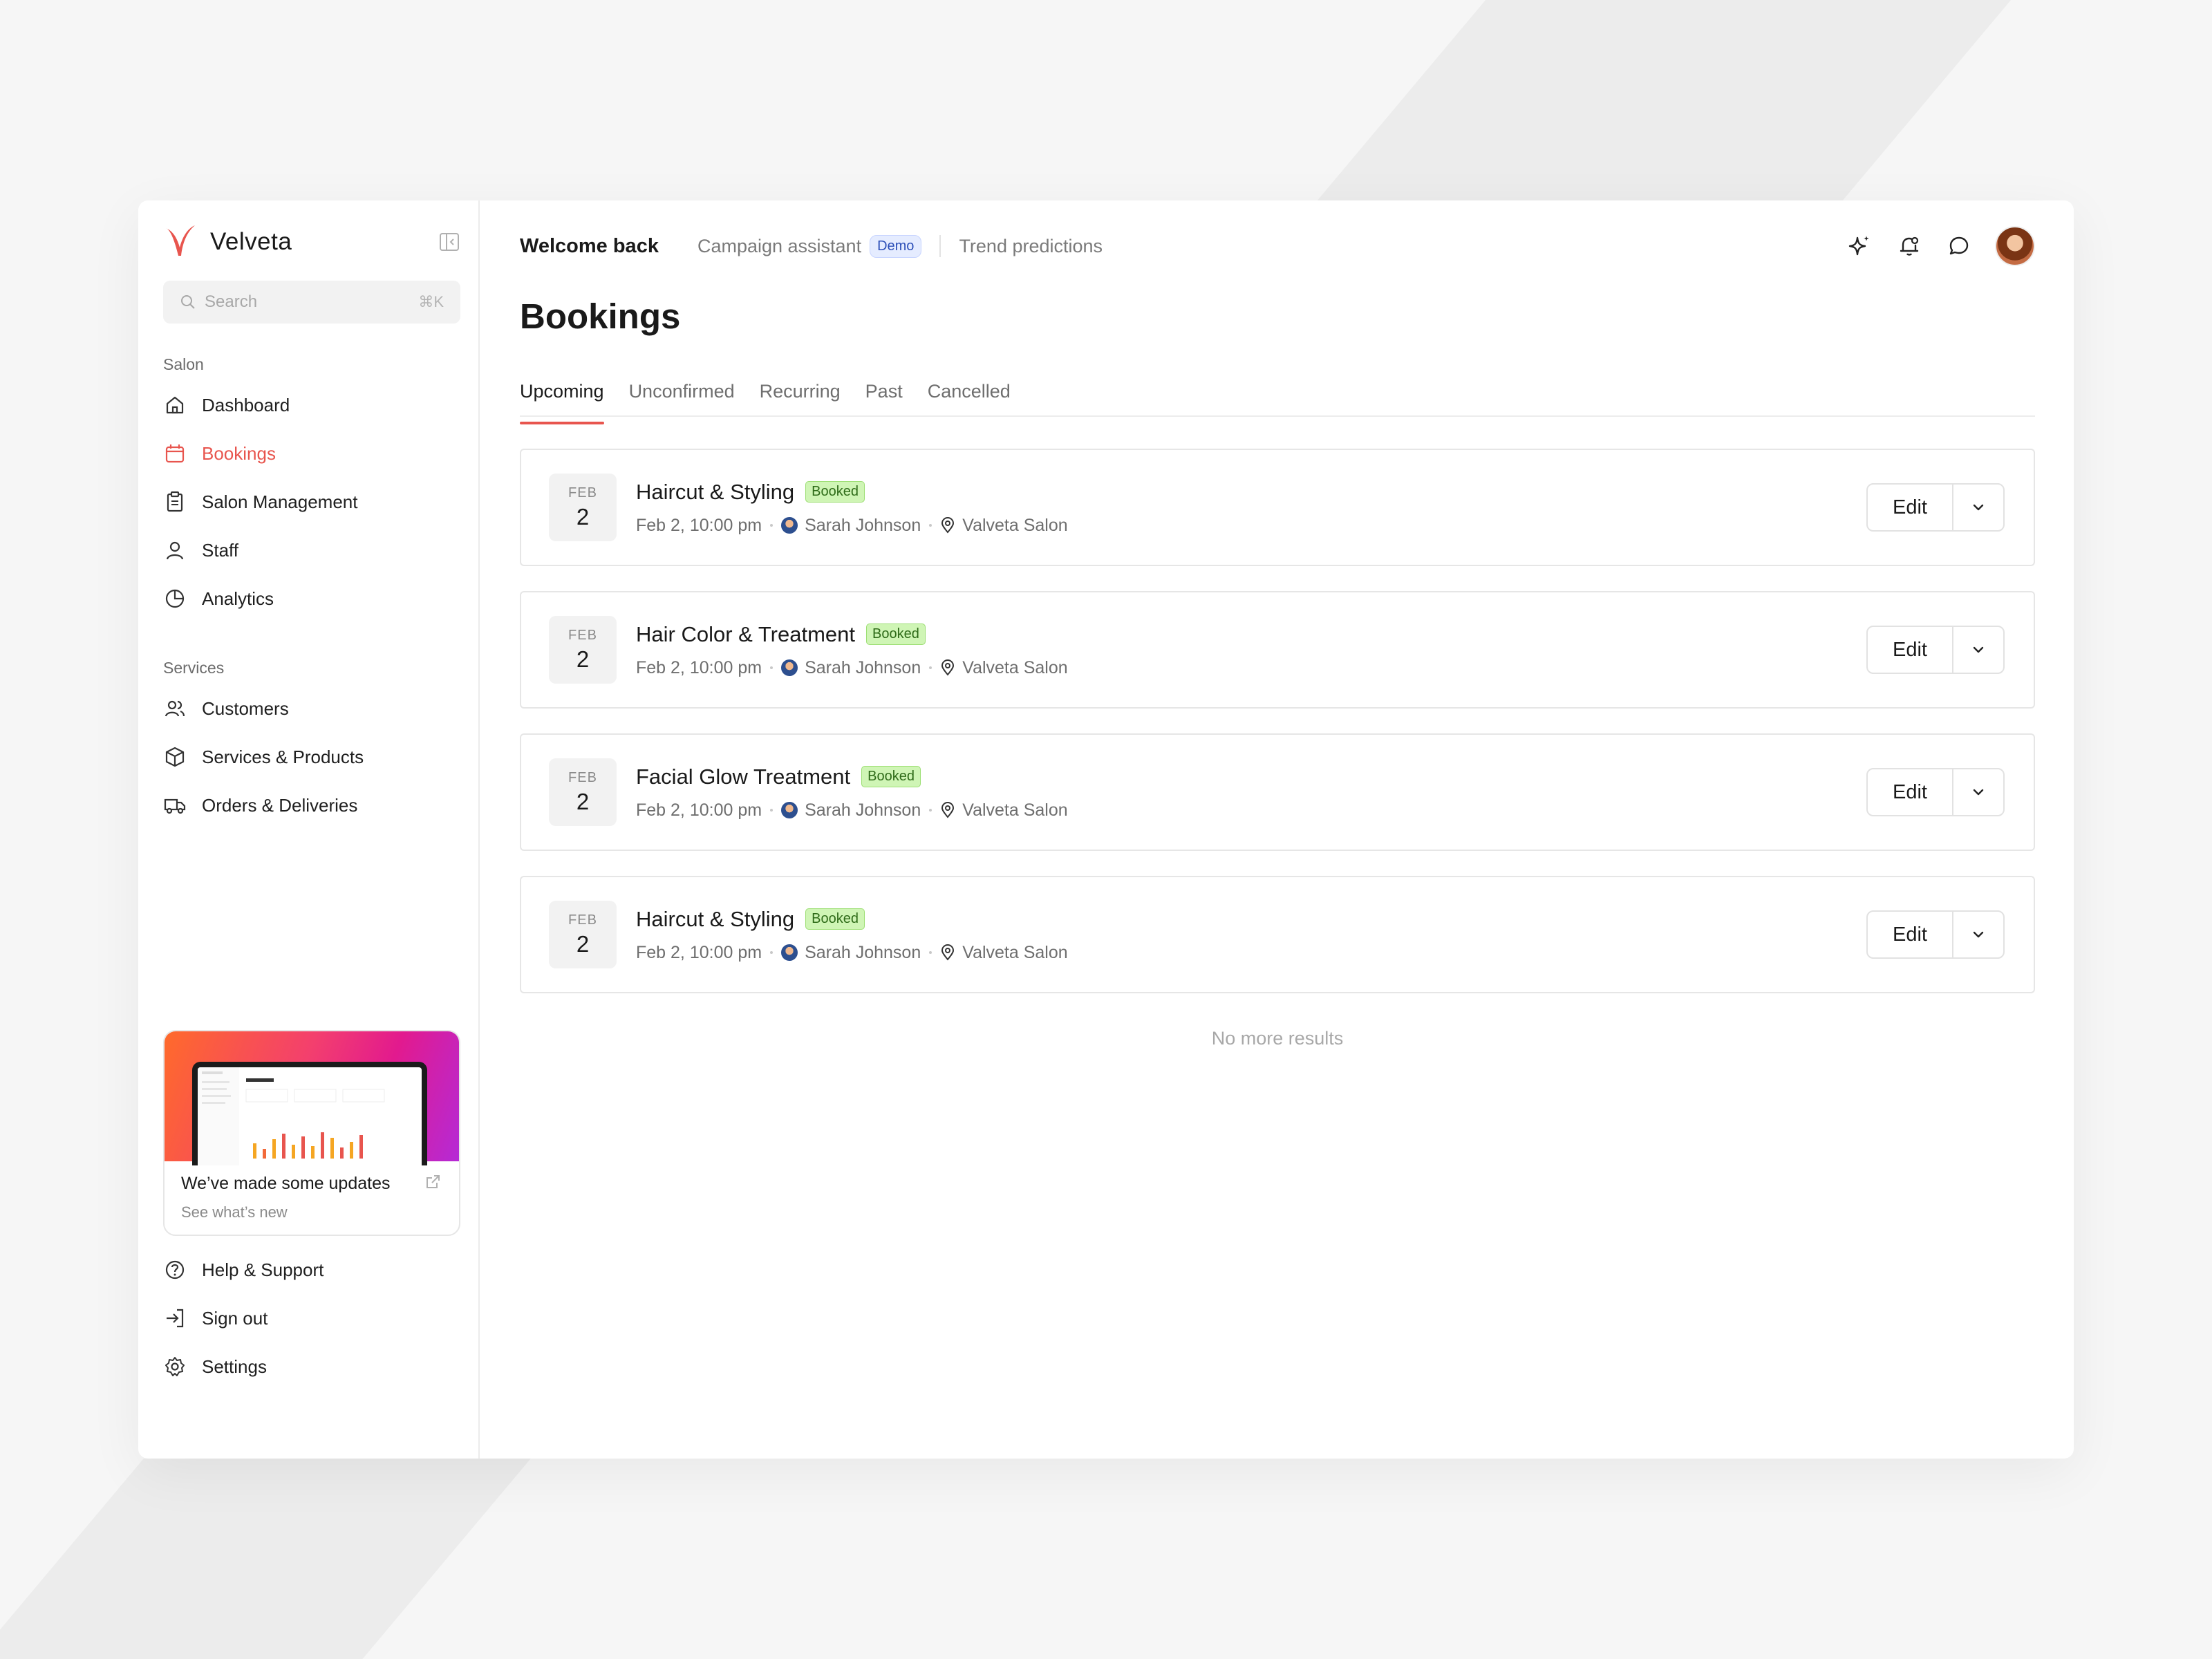  Describe the element at coordinates (235, 1318) in the screenshot. I see `sidebar-item-label: Sign out` at that location.